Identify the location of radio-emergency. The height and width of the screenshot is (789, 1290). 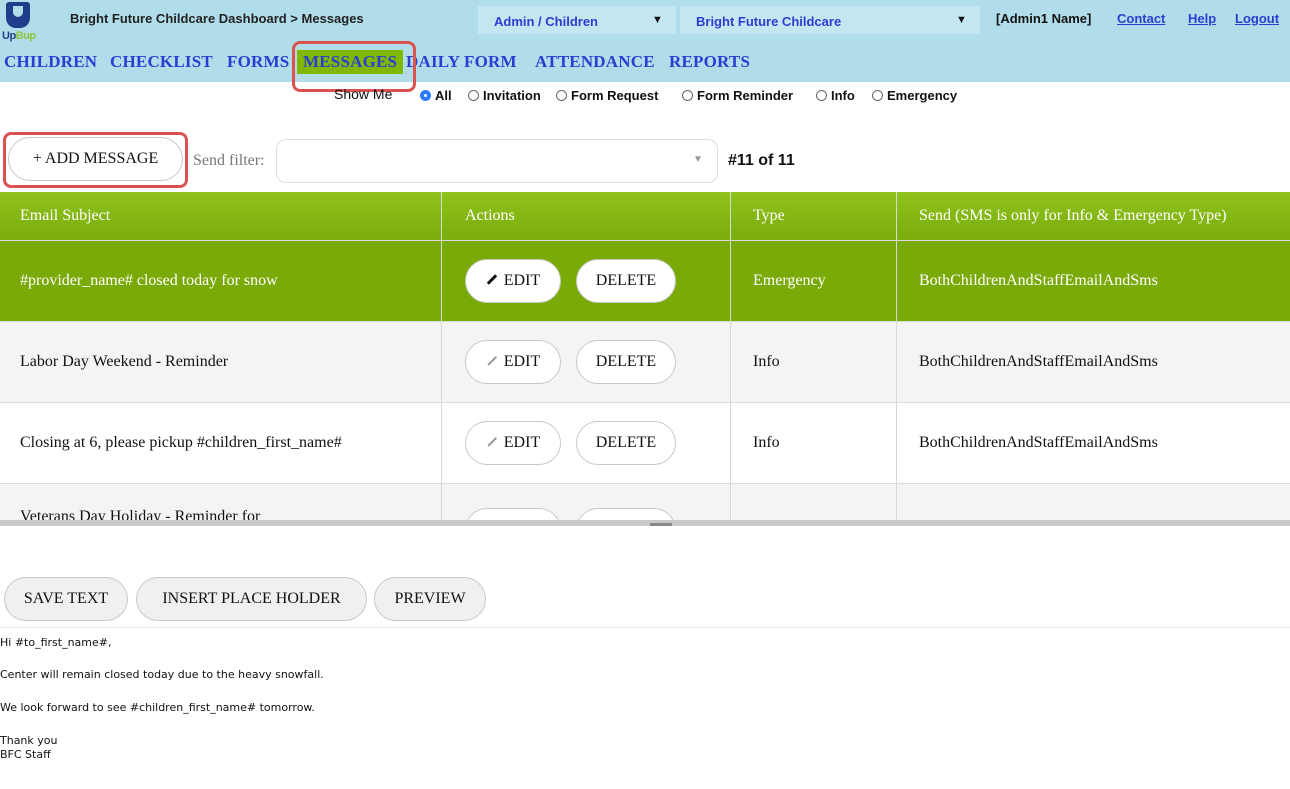
(877, 95).